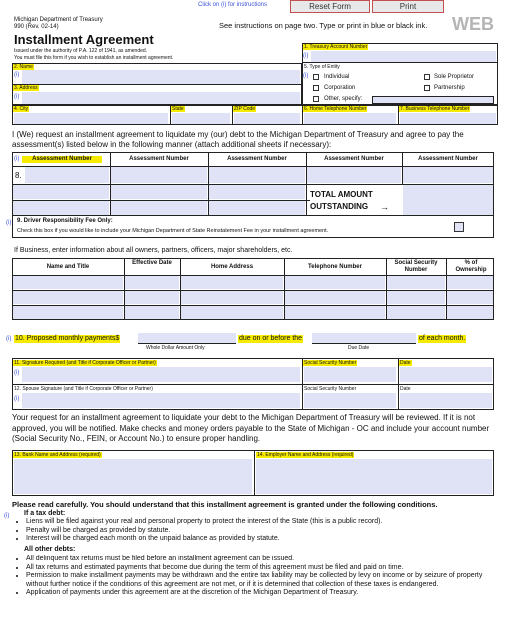  I want to click on row-number-label: 8., so click(18, 175).